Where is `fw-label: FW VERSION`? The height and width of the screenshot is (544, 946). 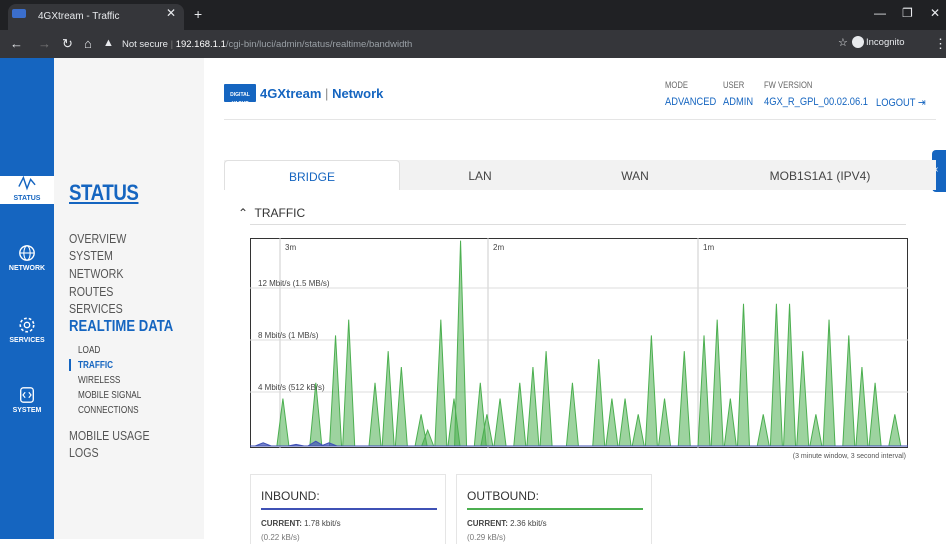 fw-label: FW VERSION is located at coordinates (788, 85).